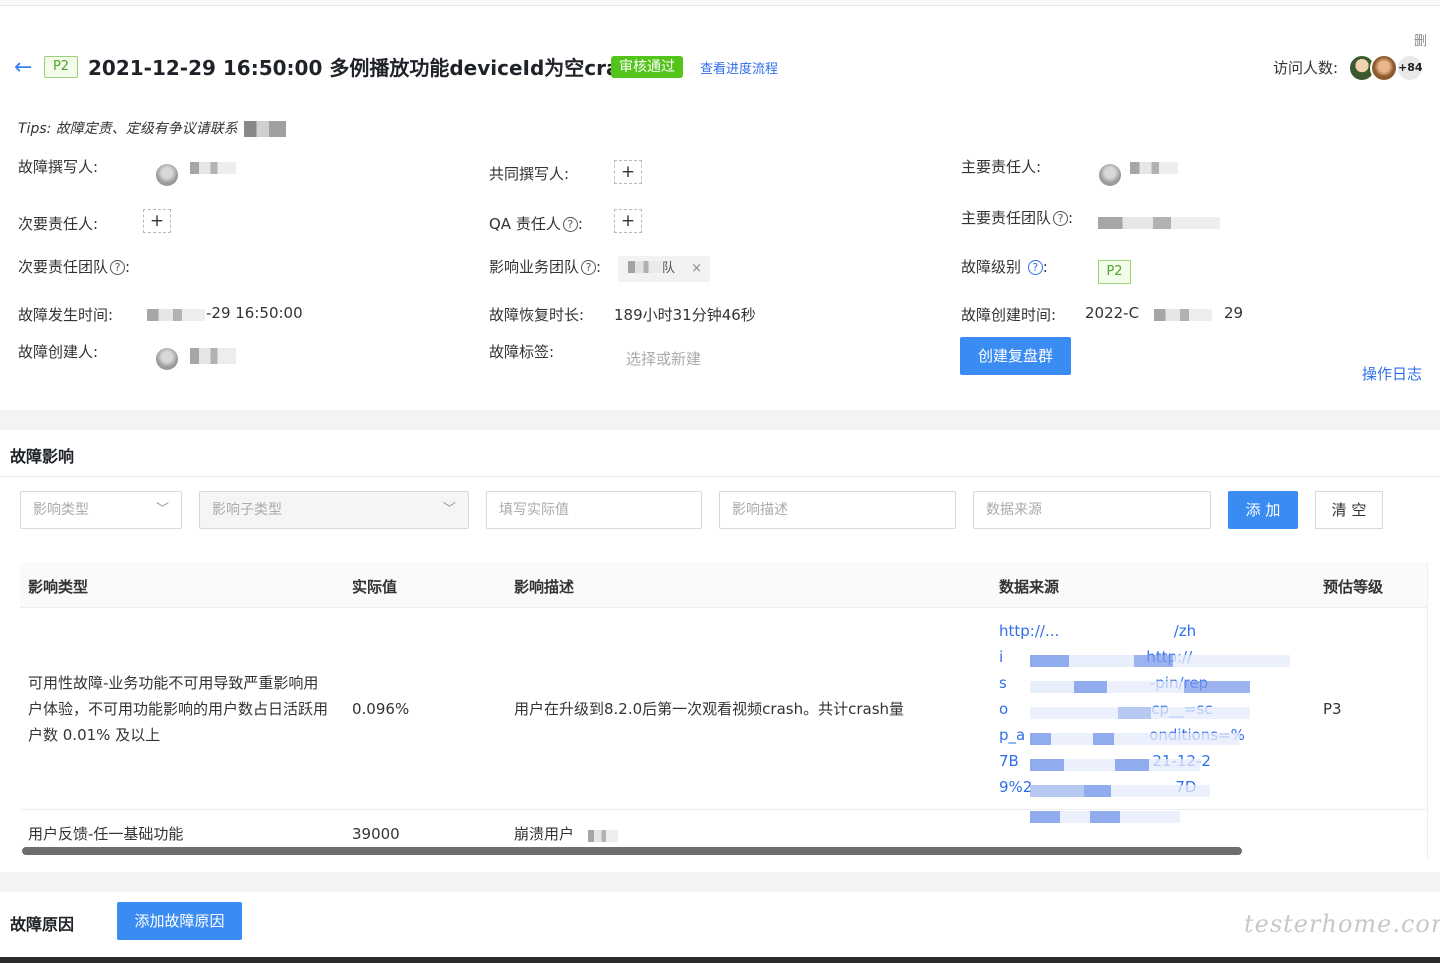 The height and width of the screenshot is (963, 1440). I want to click on recovery-value: 189小时31分钟46秒, so click(685, 315).